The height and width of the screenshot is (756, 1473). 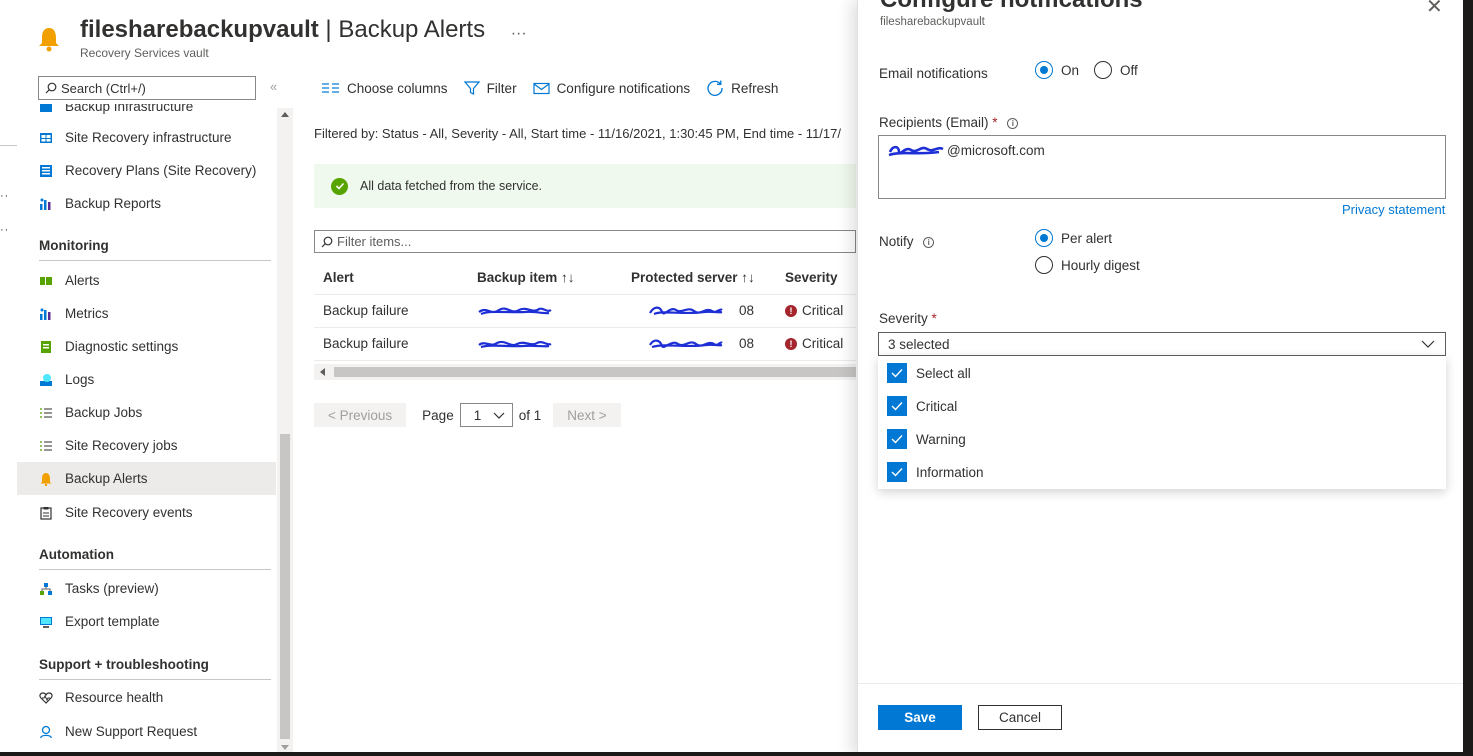 What do you see at coordinates (919, 344) in the screenshot?
I see `severity-dropdown-value: 3 selected` at bounding box center [919, 344].